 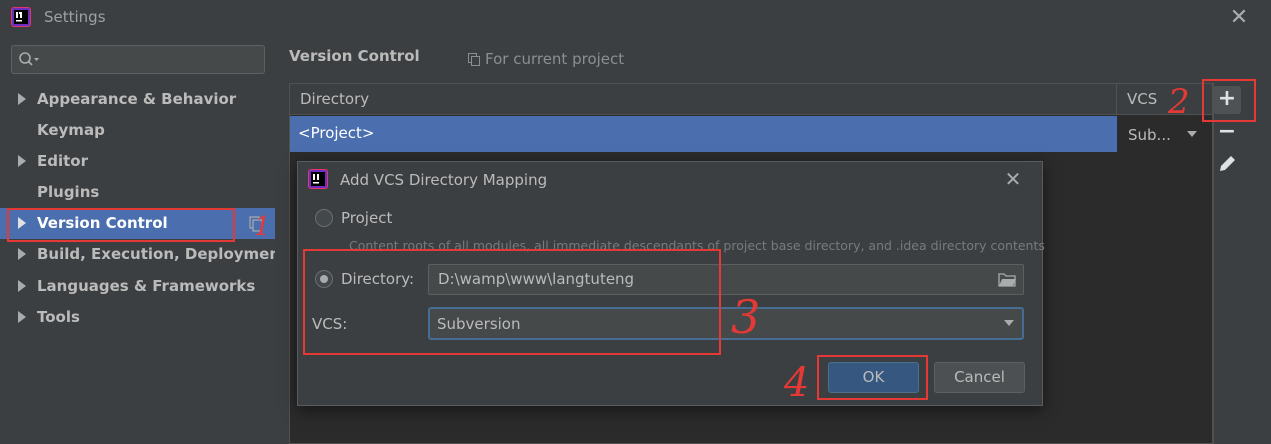 What do you see at coordinates (1142, 99) in the screenshot?
I see `column-header-vcs: VCS` at bounding box center [1142, 99].